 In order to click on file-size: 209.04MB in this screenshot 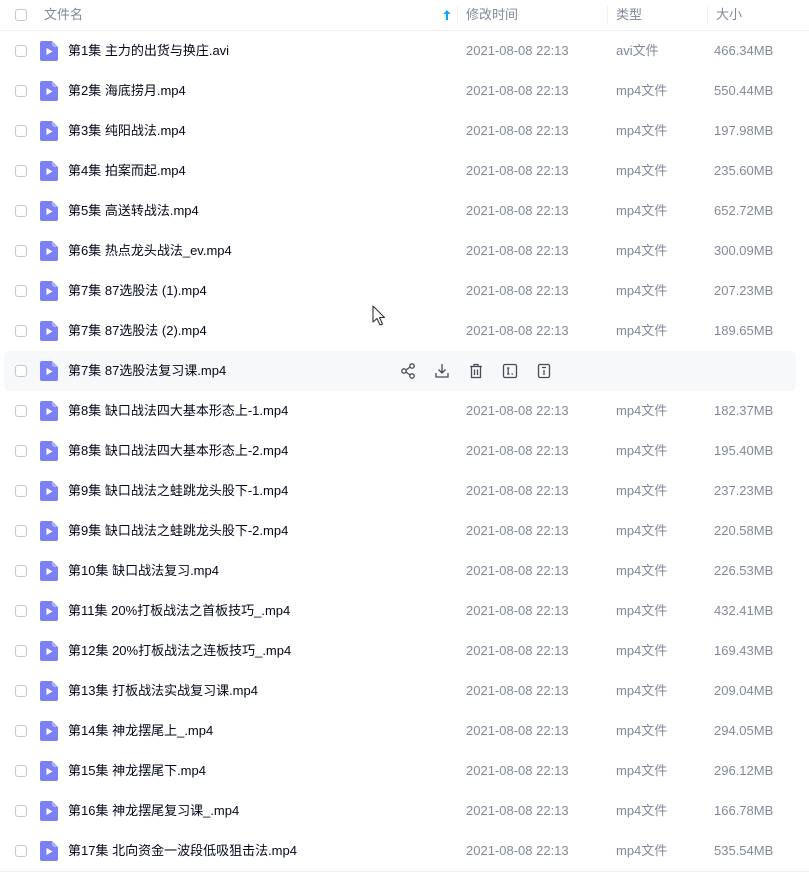, I will do `click(744, 690)`.